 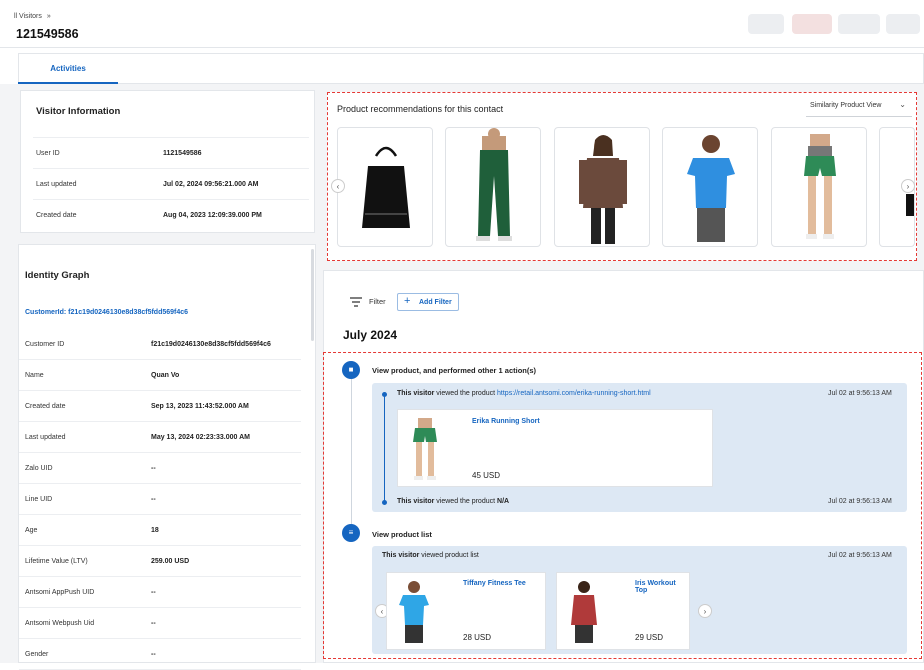 I want to click on event-connector-line, so click(x=384, y=448).